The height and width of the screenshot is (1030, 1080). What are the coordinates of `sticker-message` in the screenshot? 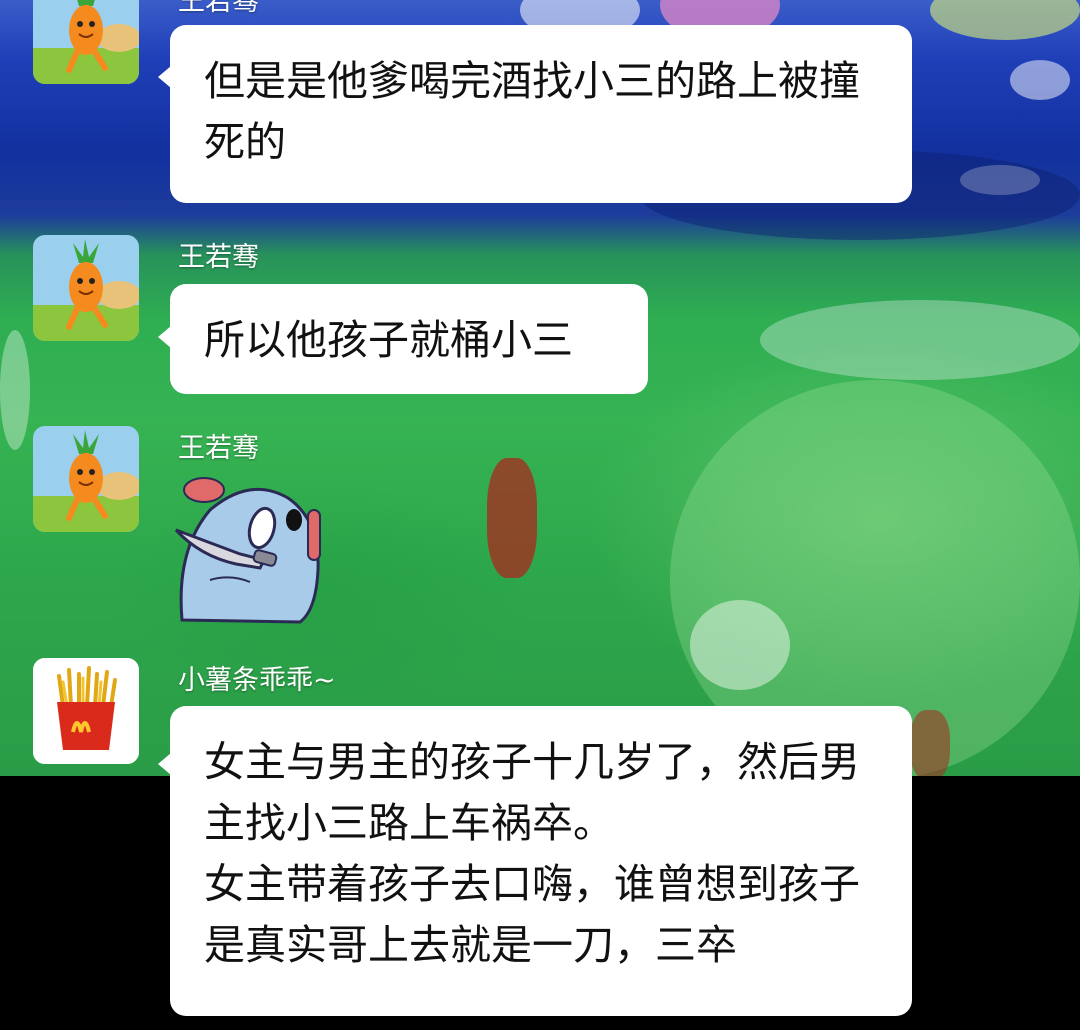 It's located at (250, 549).